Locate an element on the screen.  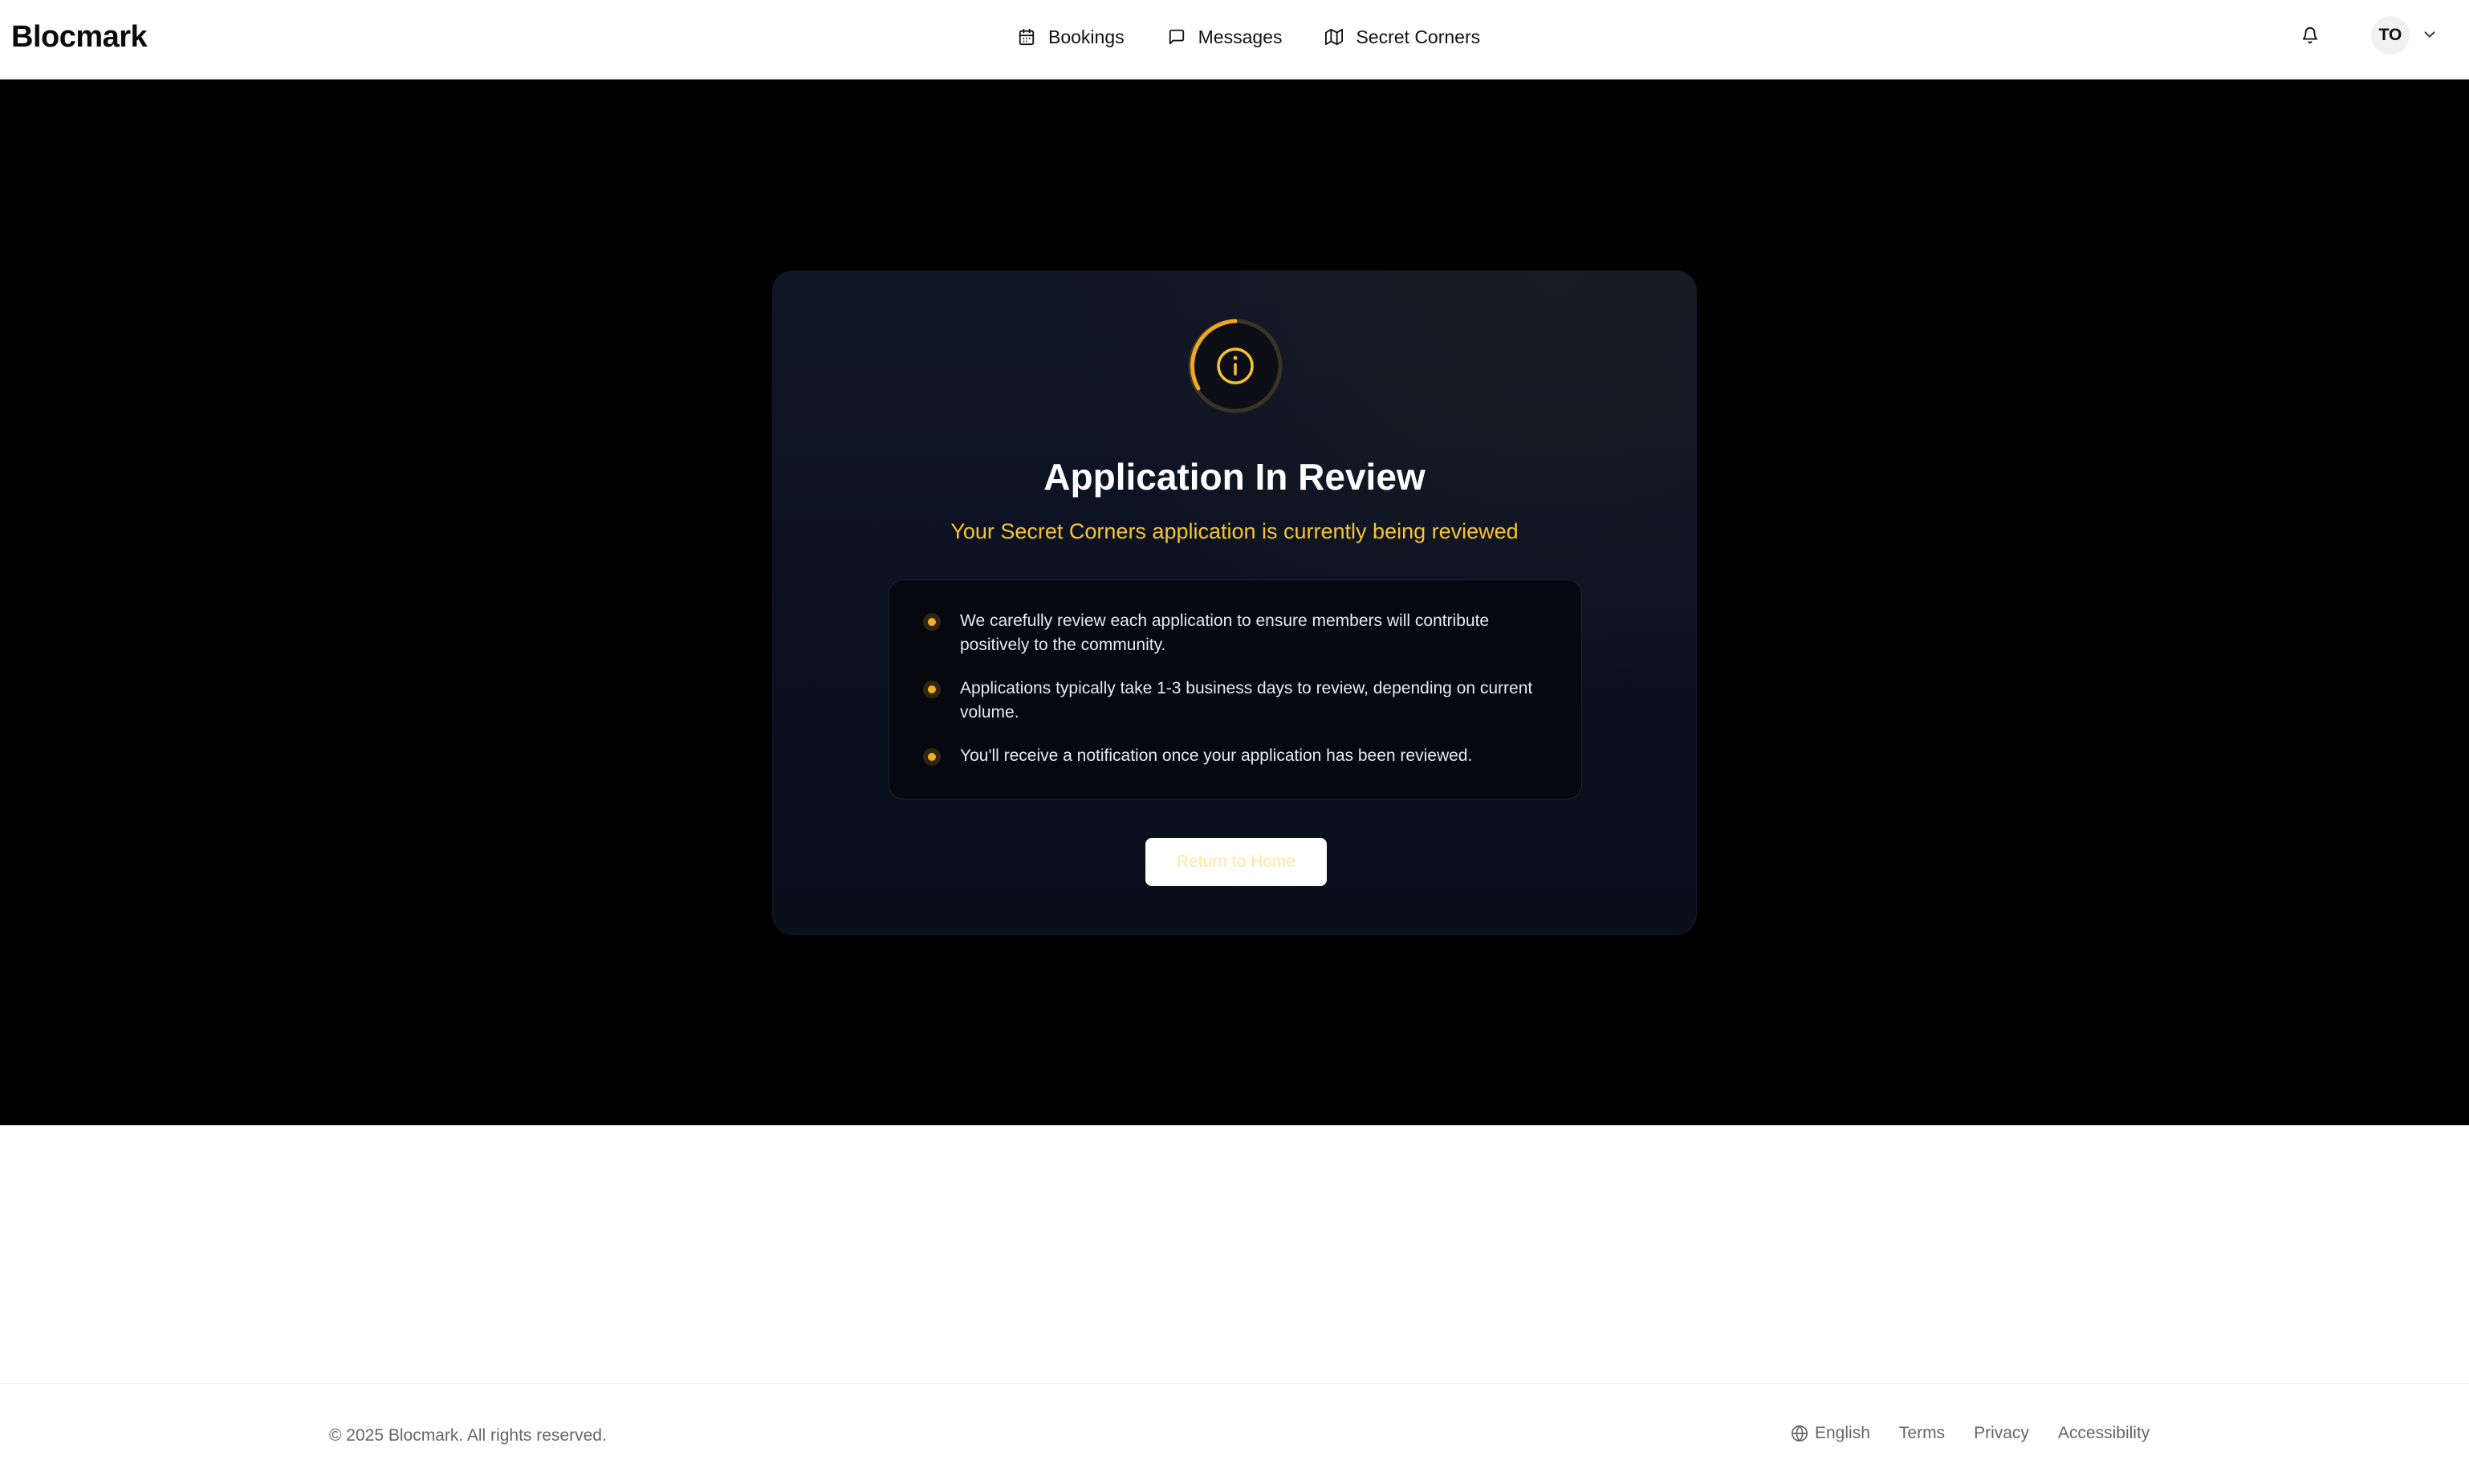
user-avatar: TO is located at coordinates (2391, 35).